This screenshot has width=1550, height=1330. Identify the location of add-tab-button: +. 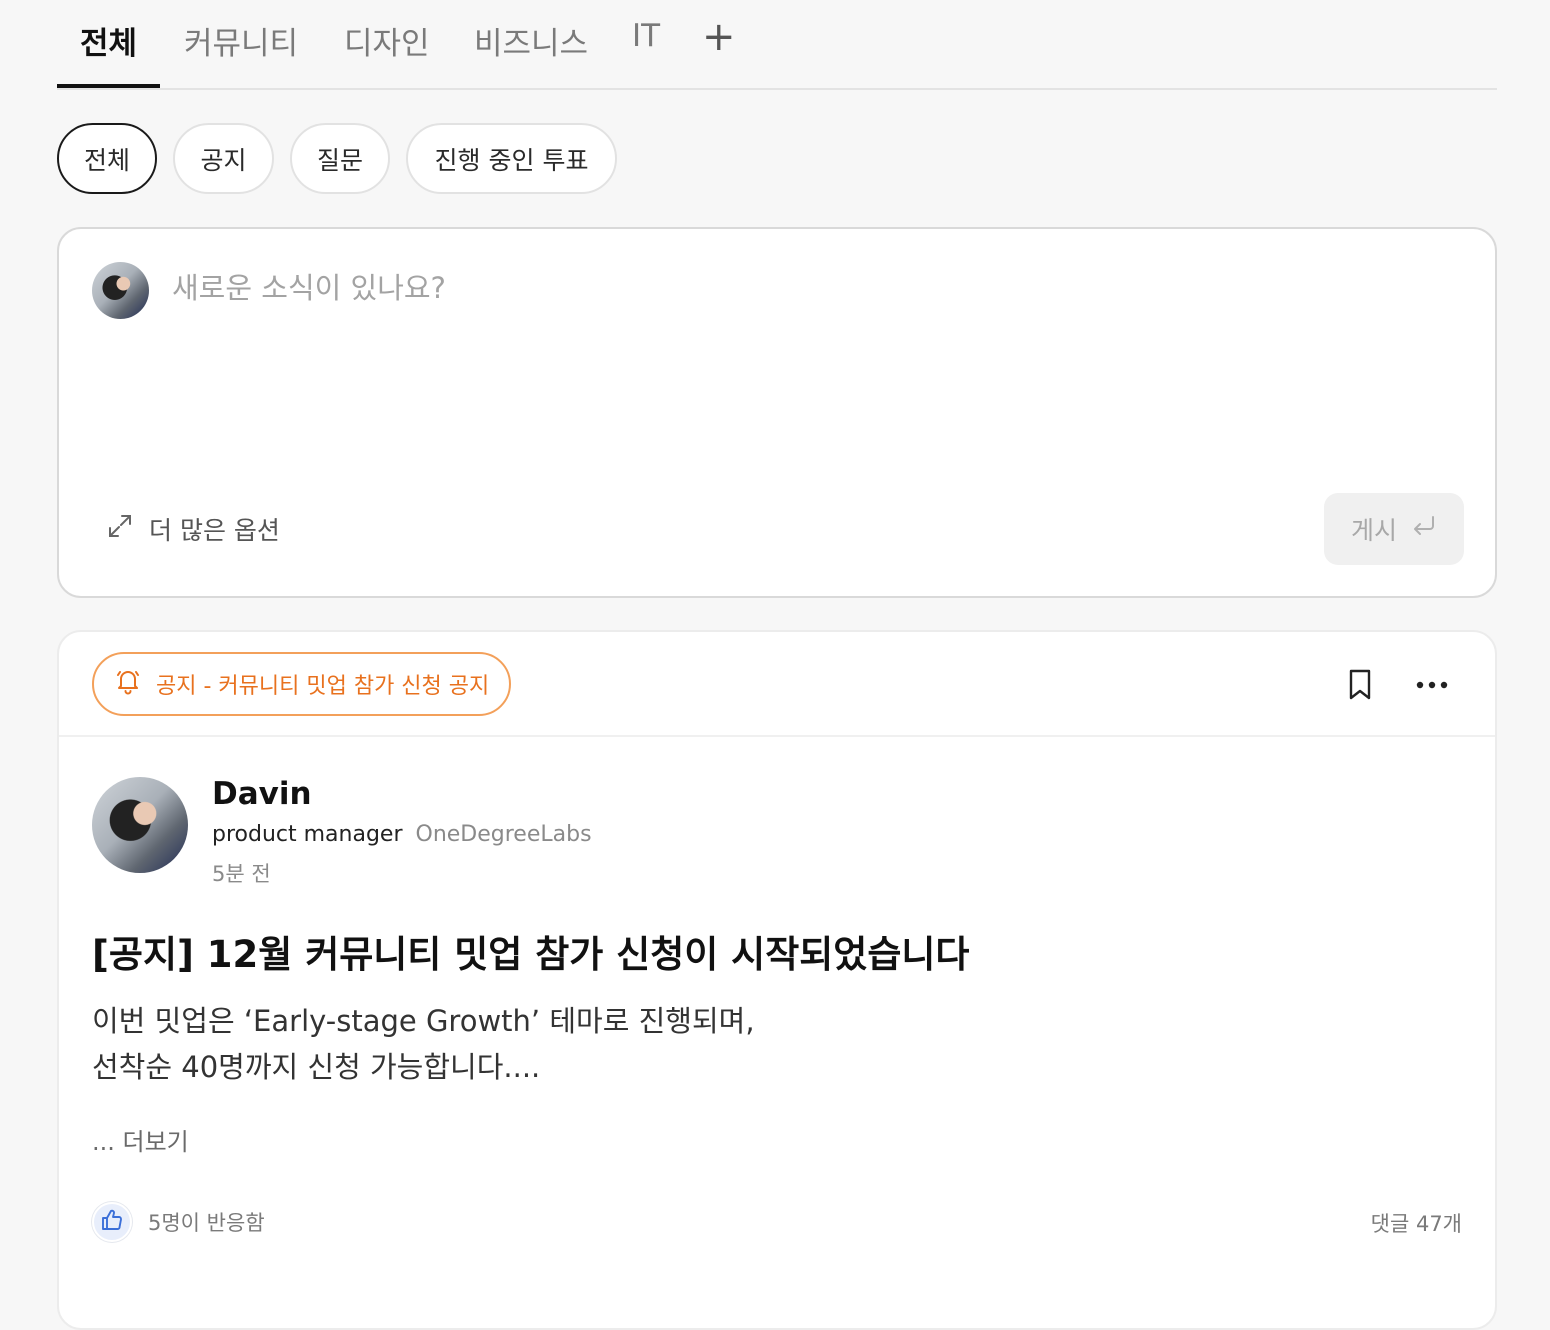
(719, 37).